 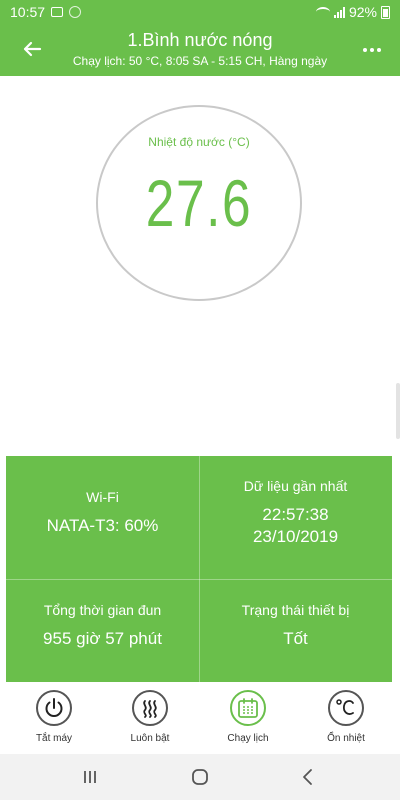 I want to click on calendar-icon, so click(x=248, y=708).